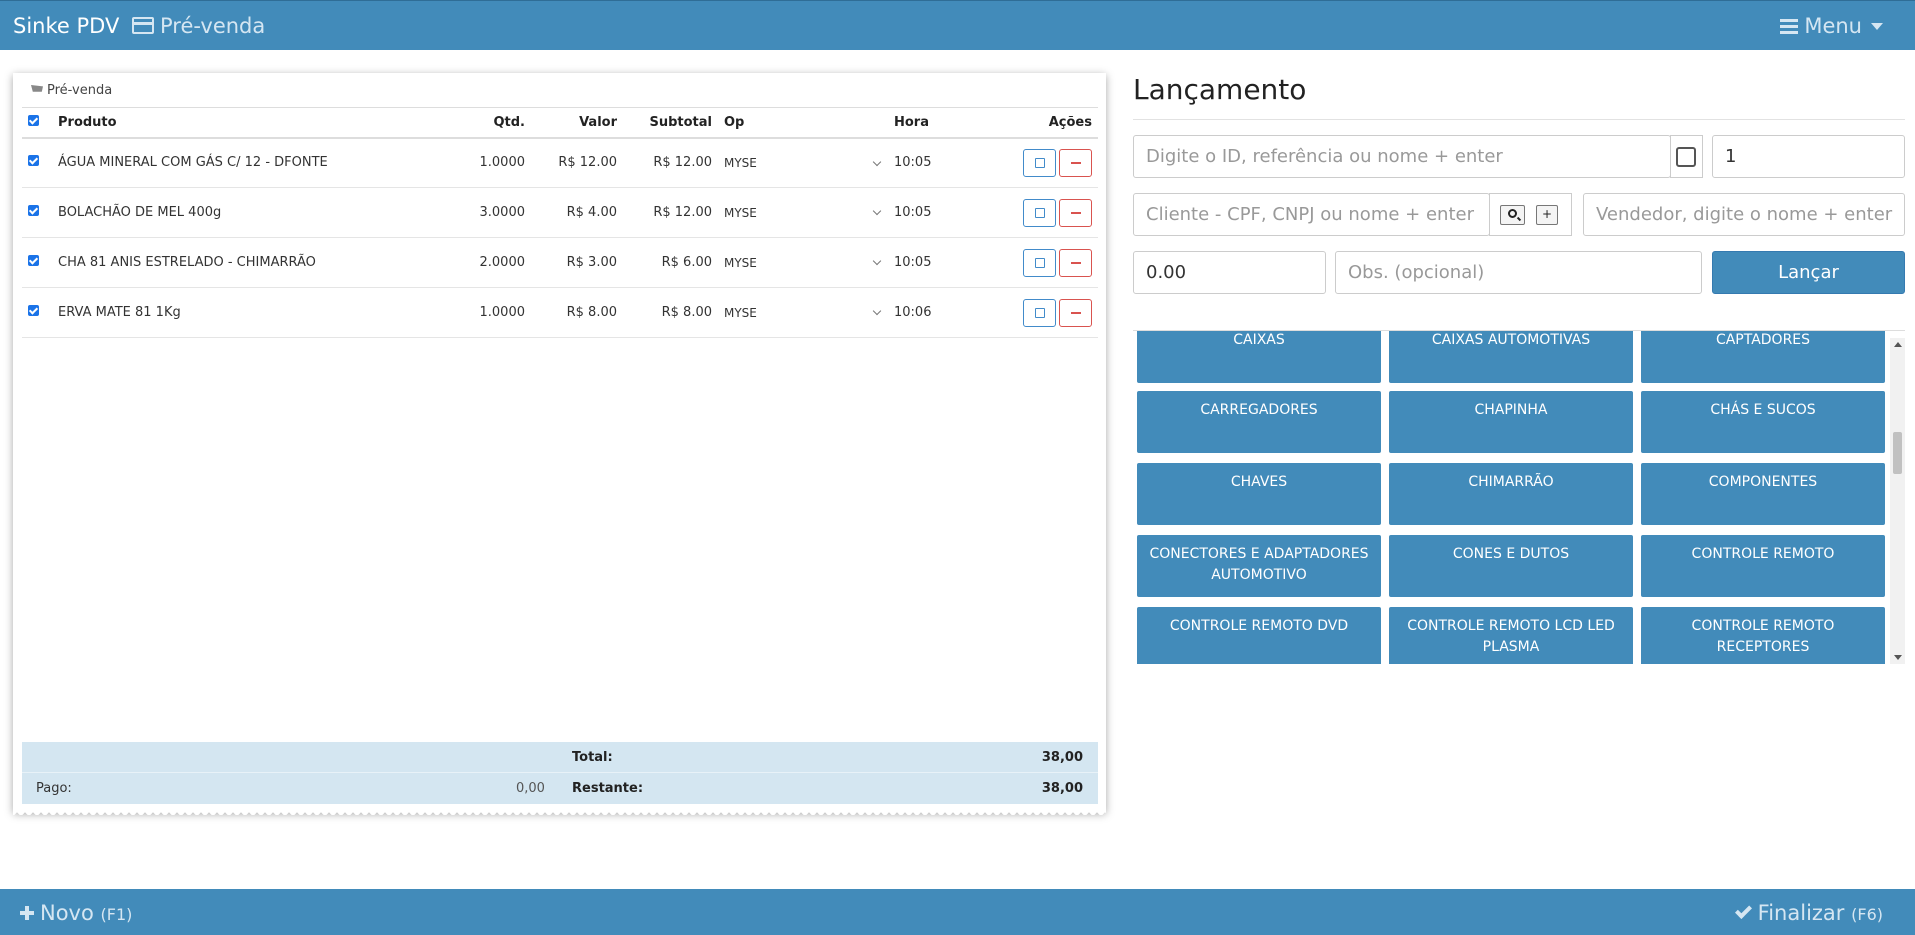 The height and width of the screenshot is (935, 1915). I want to click on caret-down-icon, so click(1877, 26).